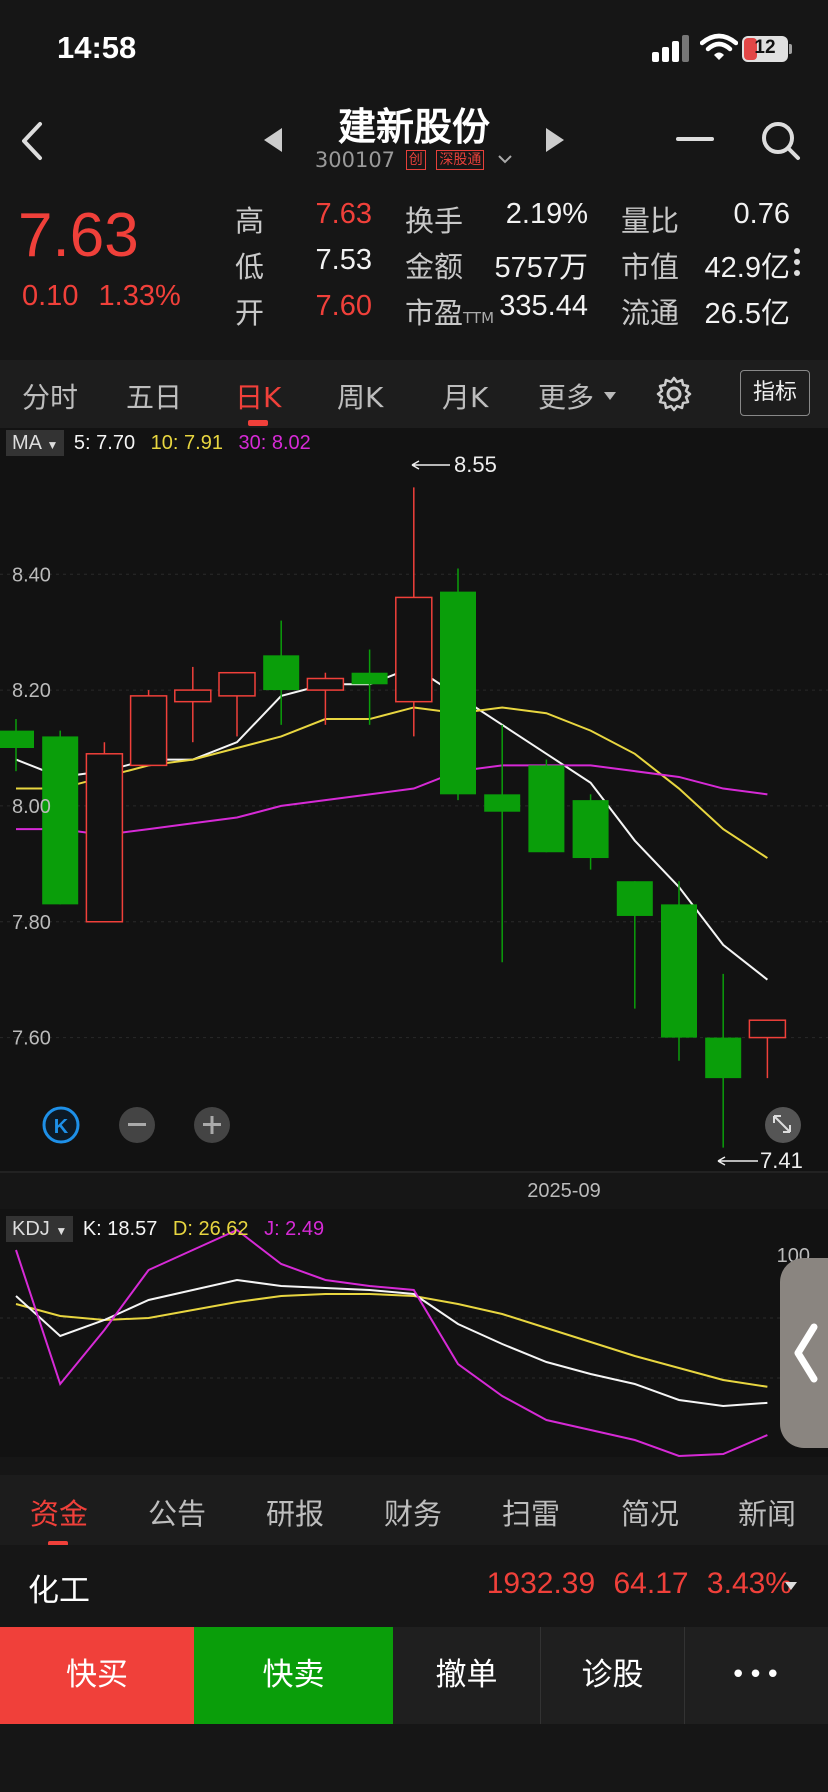 This screenshot has height=1792, width=828. What do you see at coordinates (563, 1191) in the screenshot?
I see `x-axis-date-label: 2025-09` at bounding box center [563, 1191].